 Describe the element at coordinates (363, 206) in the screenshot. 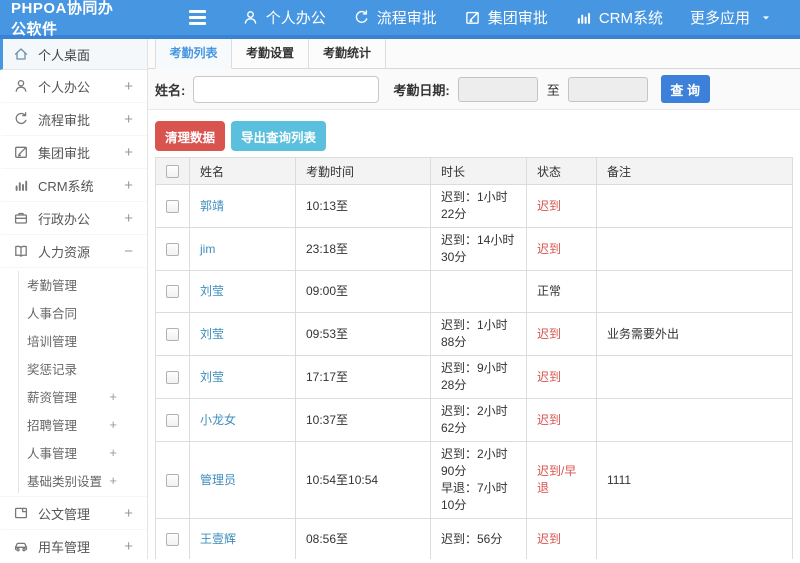

I see `cell-attendance-time: 10:13至` at that location.